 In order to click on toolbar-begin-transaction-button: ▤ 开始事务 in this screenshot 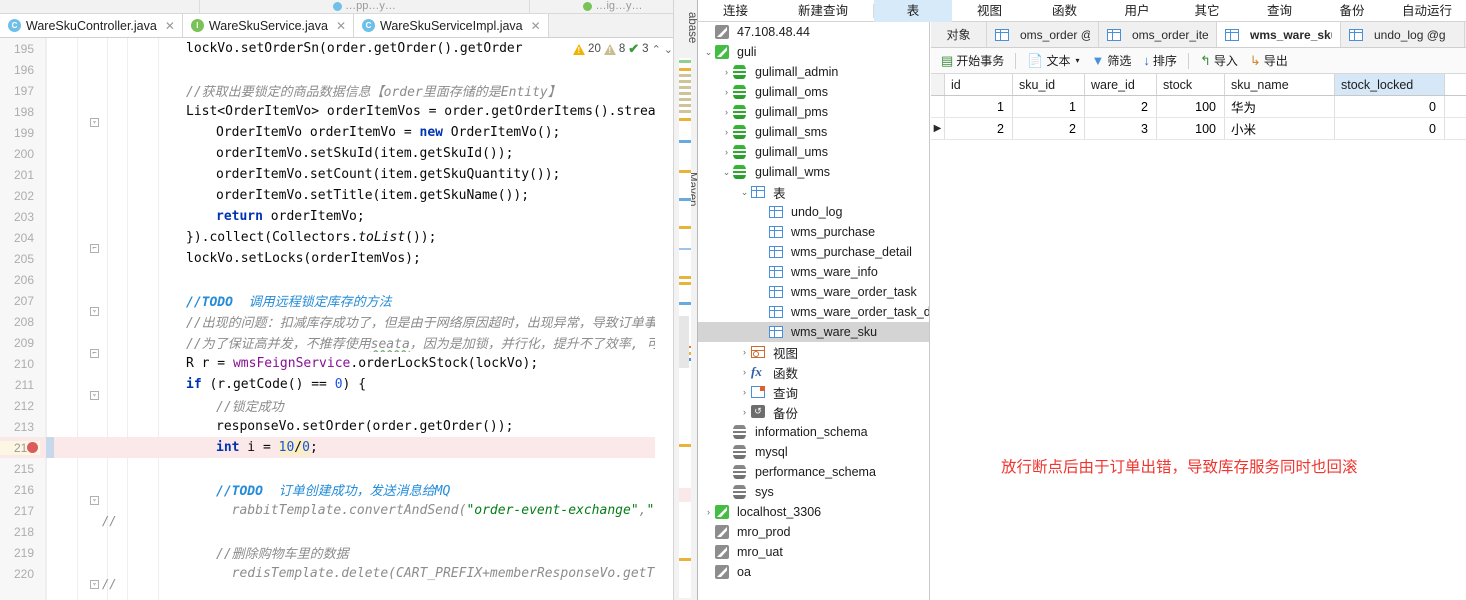, I will do `click(972, 60)`.